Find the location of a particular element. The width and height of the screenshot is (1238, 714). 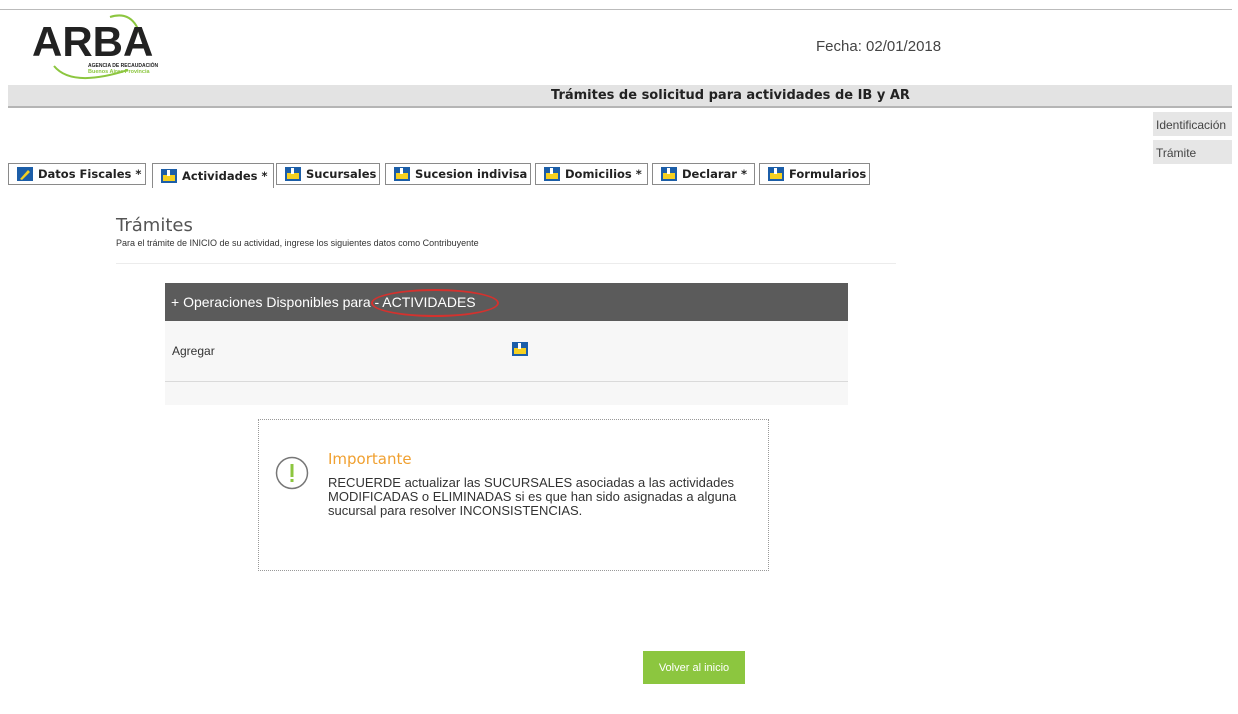

section-divider is located at coordinates (506, 263).